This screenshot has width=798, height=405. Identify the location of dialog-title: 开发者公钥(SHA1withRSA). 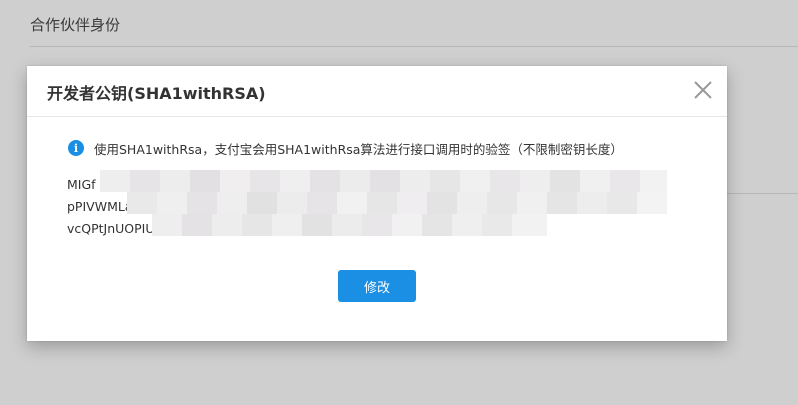
(156, 93).